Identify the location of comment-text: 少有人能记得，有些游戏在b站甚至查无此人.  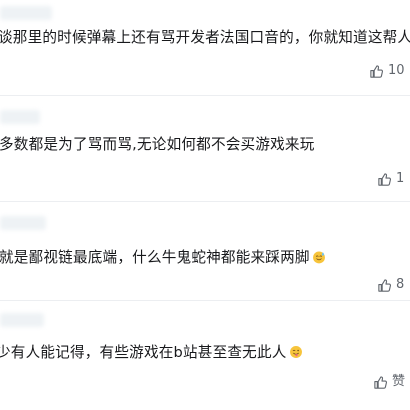
(151, 353).